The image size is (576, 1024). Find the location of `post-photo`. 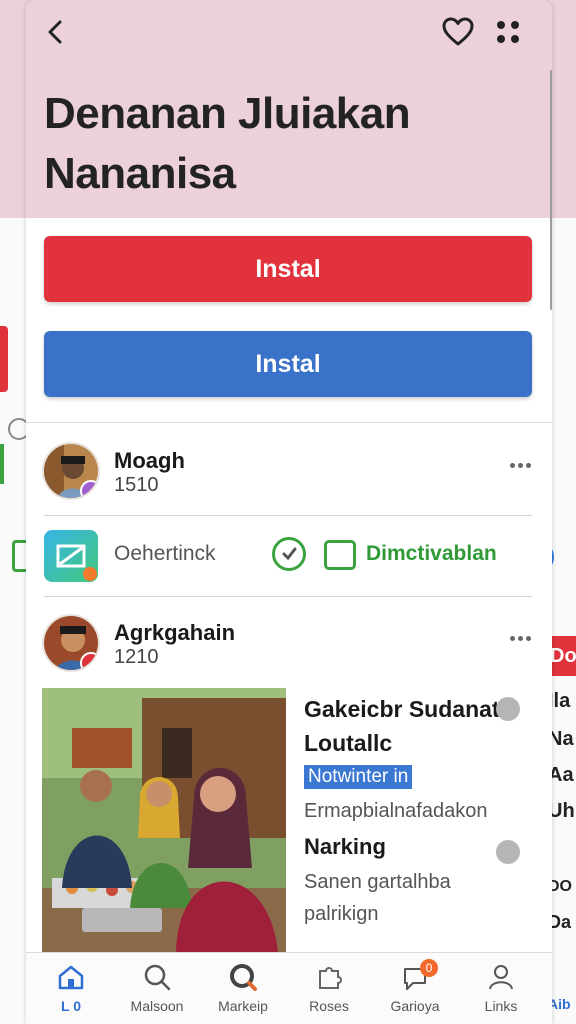

post-photo is located at coordinates (164, 820).